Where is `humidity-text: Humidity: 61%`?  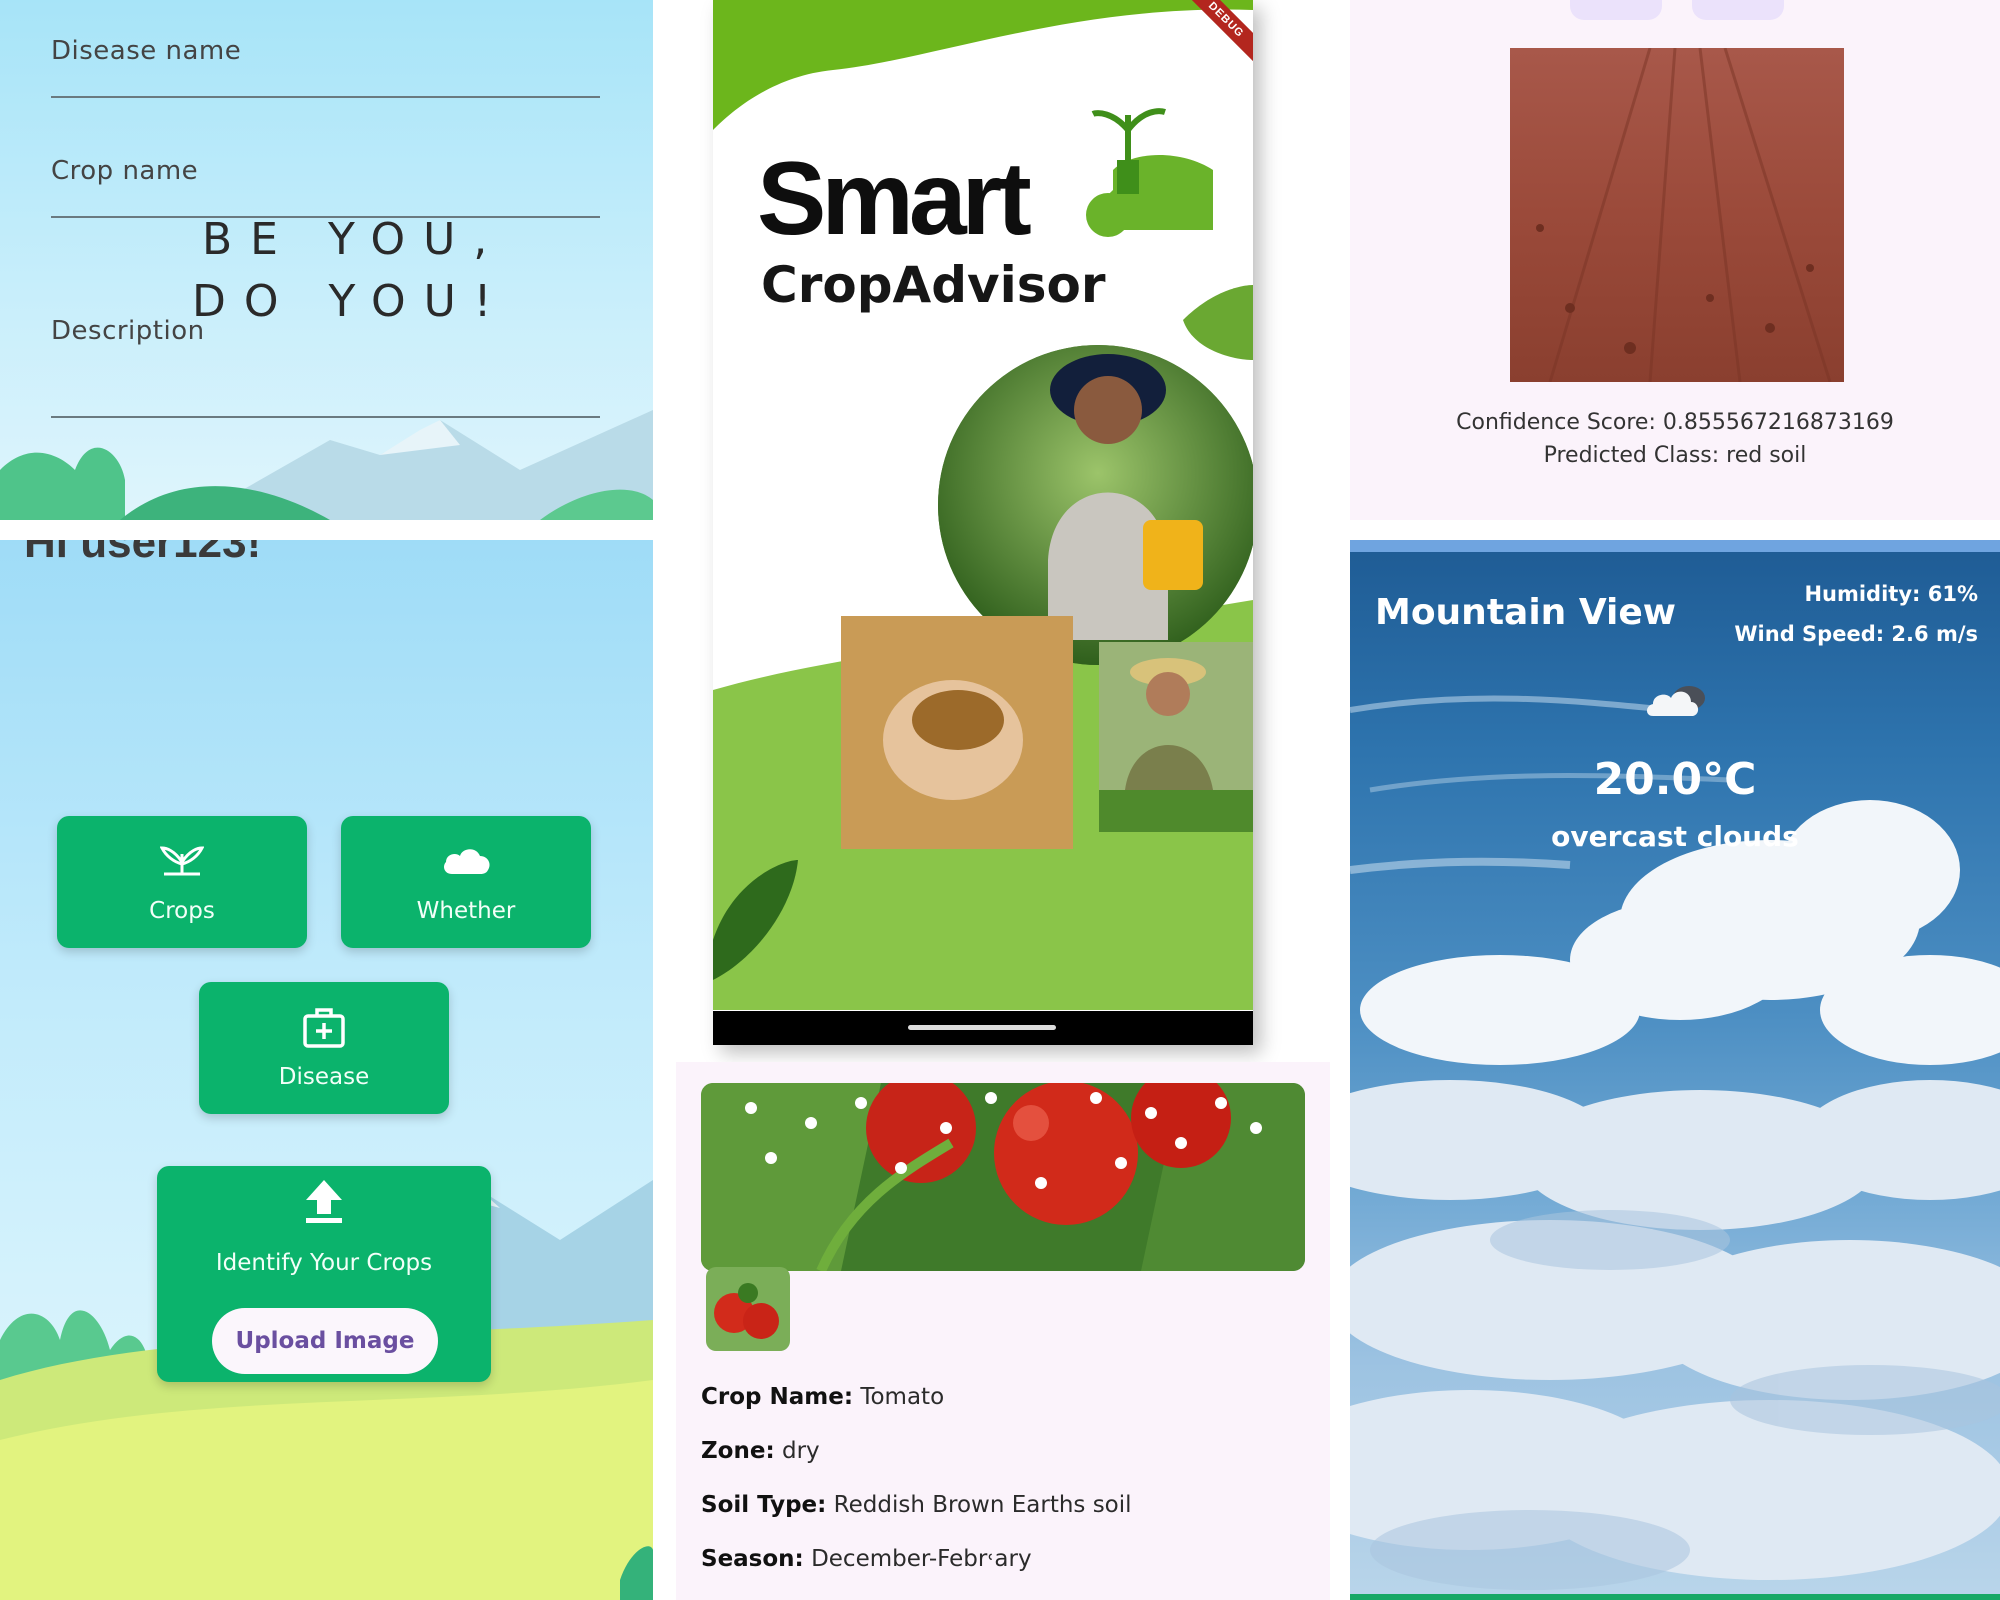 humidity-text: Humidity: 61% is located at coordinates (1891, 594).